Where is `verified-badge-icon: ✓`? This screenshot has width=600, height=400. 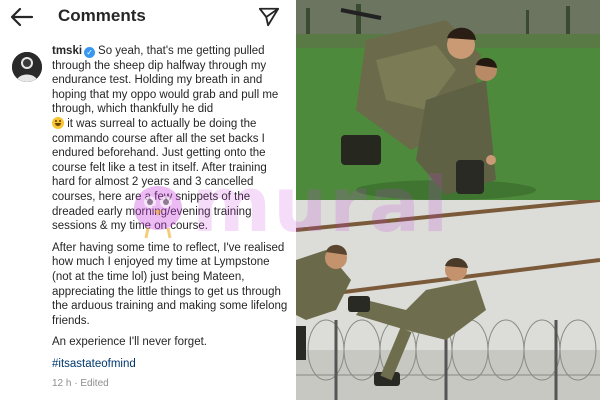 verified-badge-icon: ✓ is located at coordinates (90, 52).